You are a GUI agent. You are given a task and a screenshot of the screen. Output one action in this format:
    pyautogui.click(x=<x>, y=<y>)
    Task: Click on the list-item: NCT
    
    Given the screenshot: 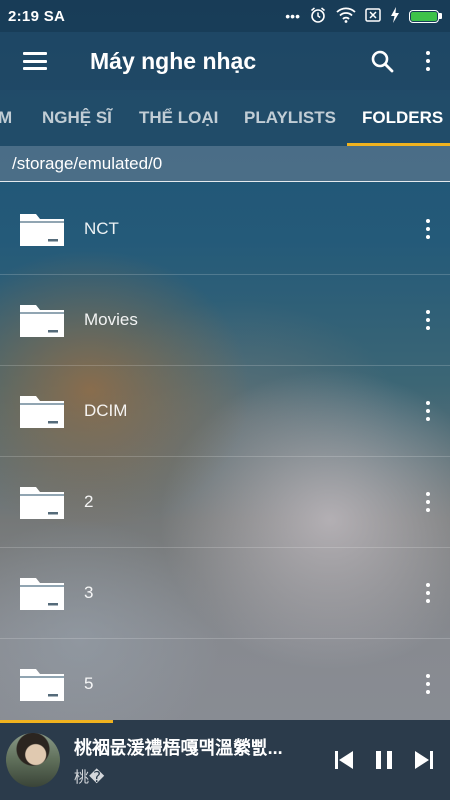 What is the action you would take?
    pyautogui.click(x=225, y=229)
    